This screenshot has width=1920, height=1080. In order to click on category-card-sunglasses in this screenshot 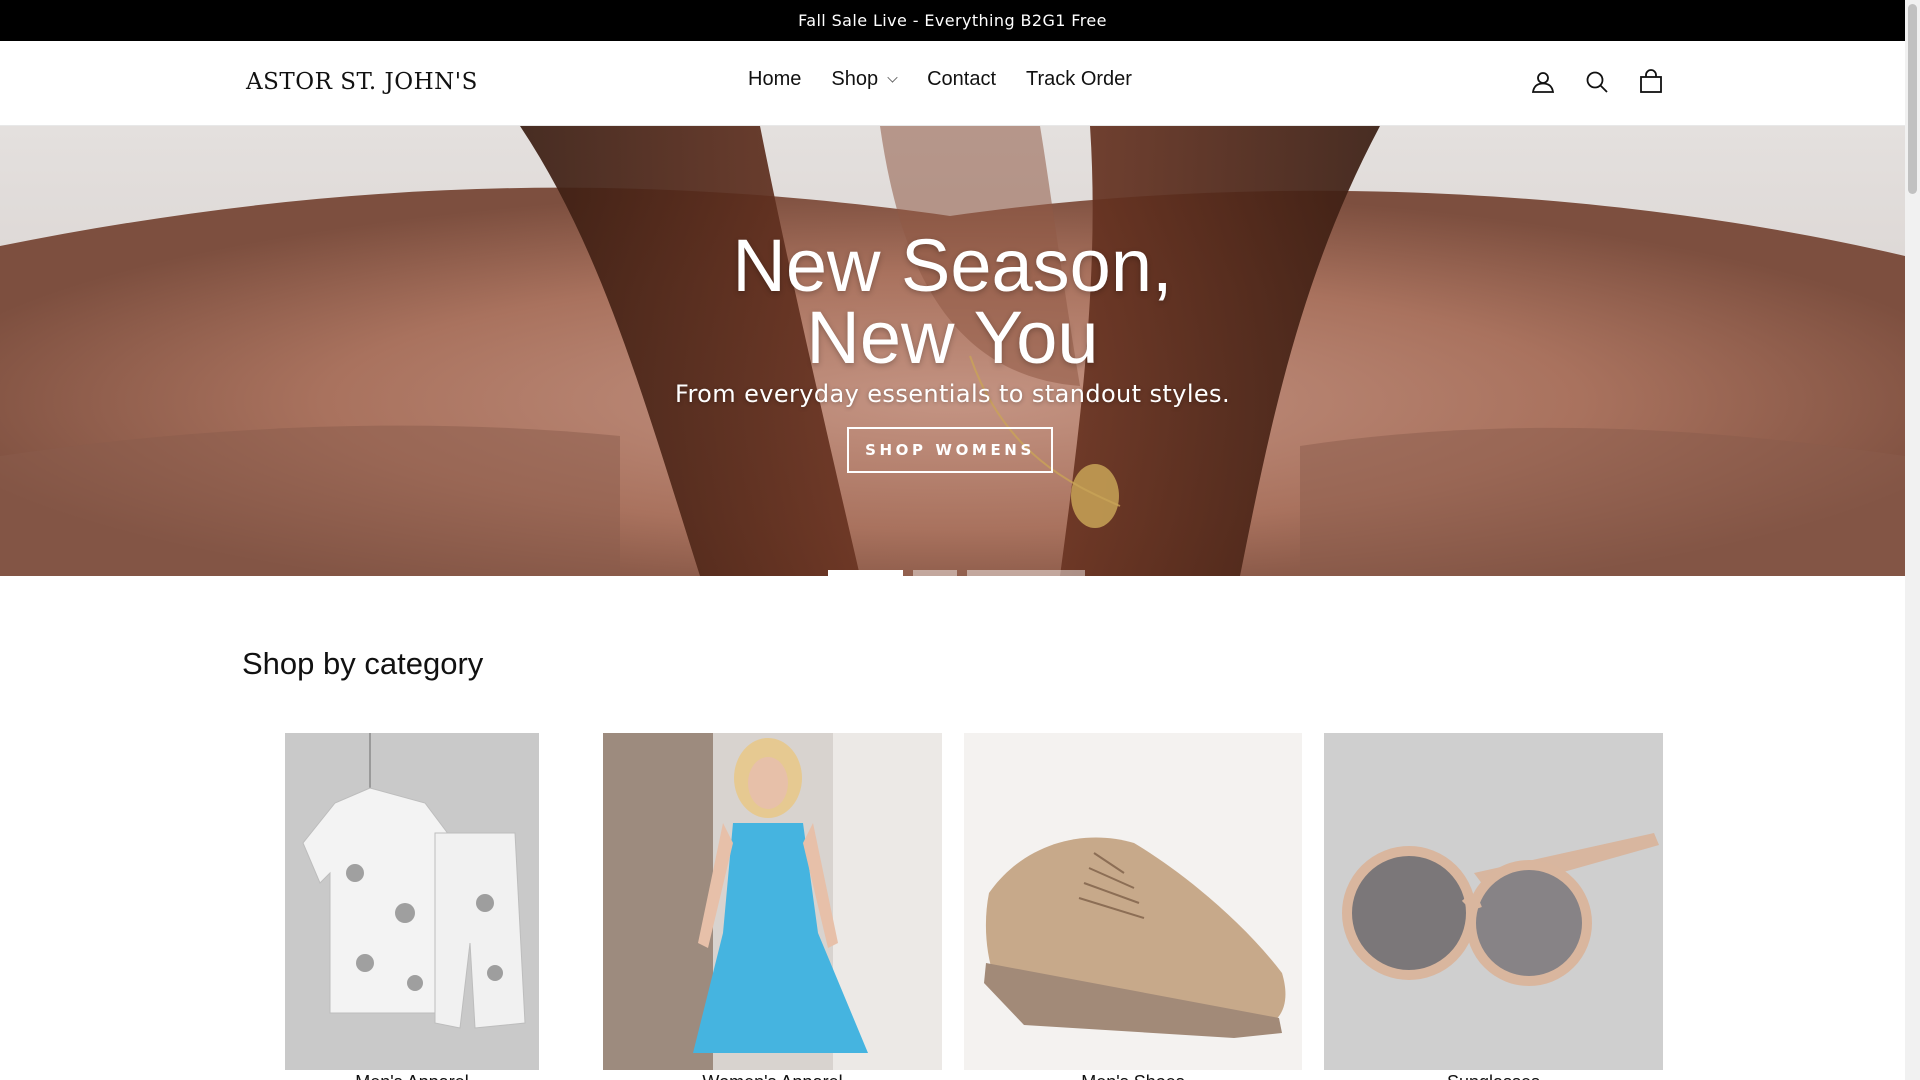, I will do `click(1493, 901)`.